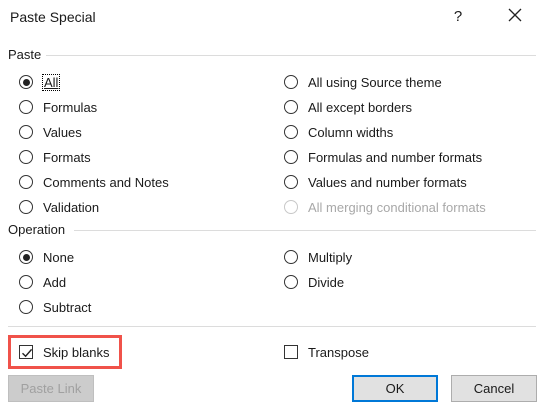 The width and height of the screenshot is (545, 412). What do you see at coordinates (42, 282) in the screenshot?
I see `radio-add: Add` at bounding box center [42, 282].